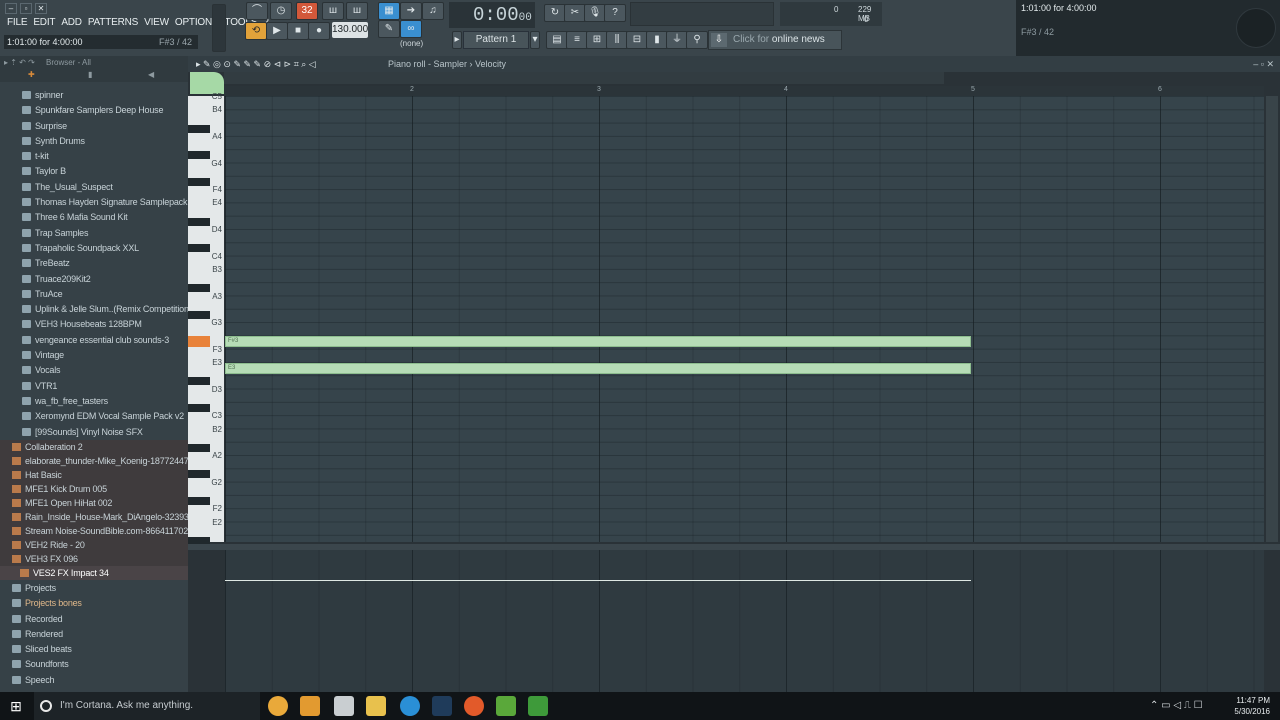 The image size is (1280, 720). Describe the element at coordinates (256, 64) in the screenshot. I see `piano-roll-tools-icon: ▸ ✎ ◎ ⊙ ✎ ✎ ✎ ⊘ ⊲ ⊳ ⌗ ⌕ ◁` at that location.